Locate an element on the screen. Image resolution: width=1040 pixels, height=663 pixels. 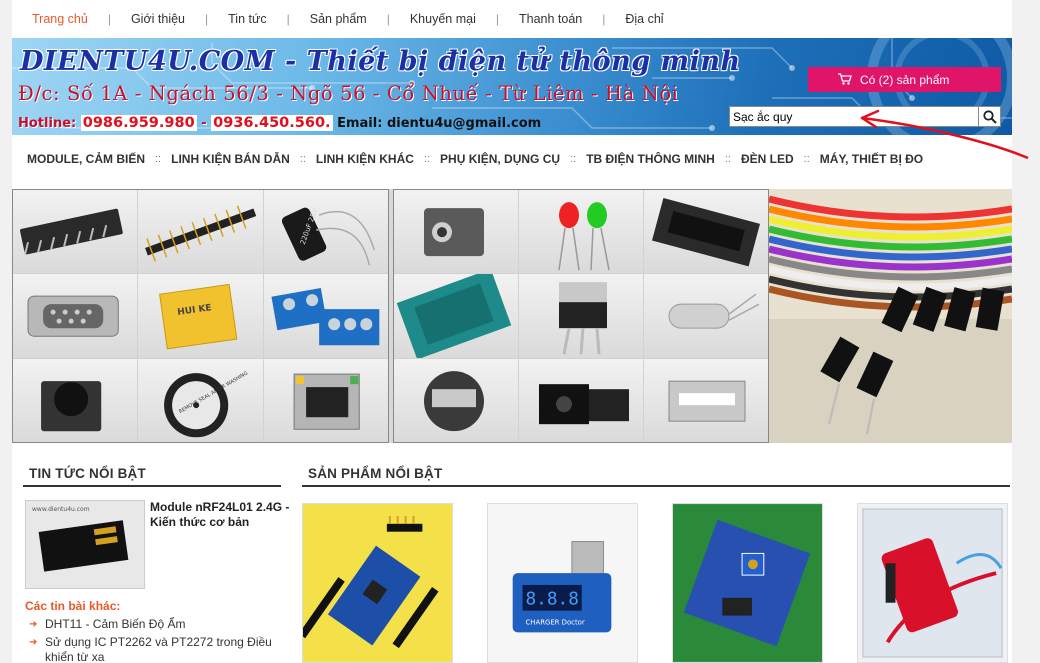
nav-products: Sản phẩm is located at coordinates (338, 19).